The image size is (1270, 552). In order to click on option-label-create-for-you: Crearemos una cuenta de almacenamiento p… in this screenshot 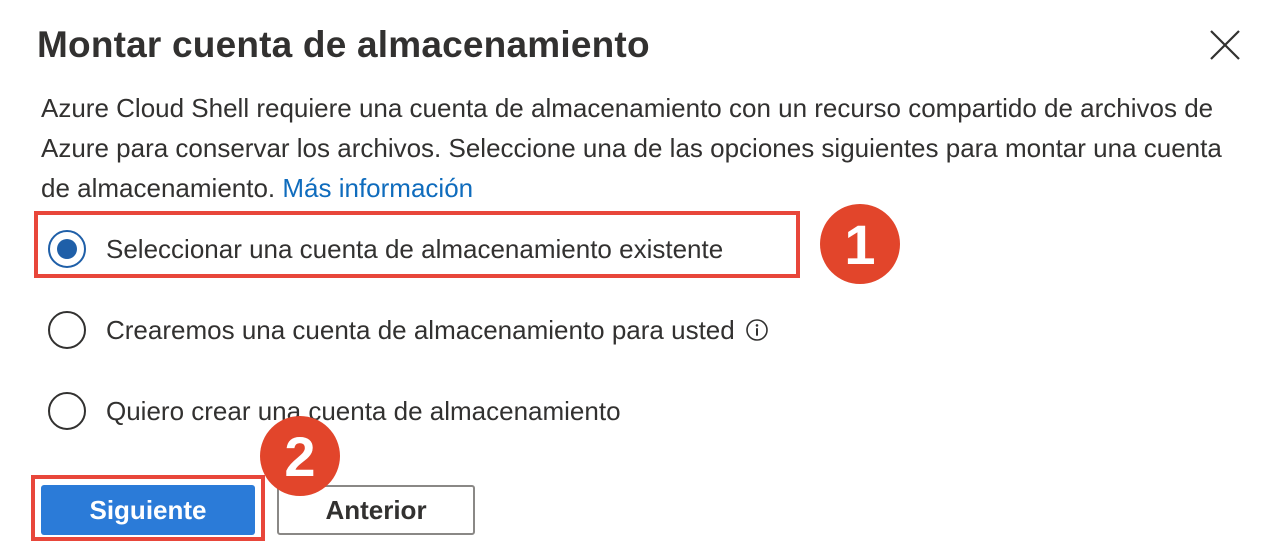, I will do `click(420, 329)`.